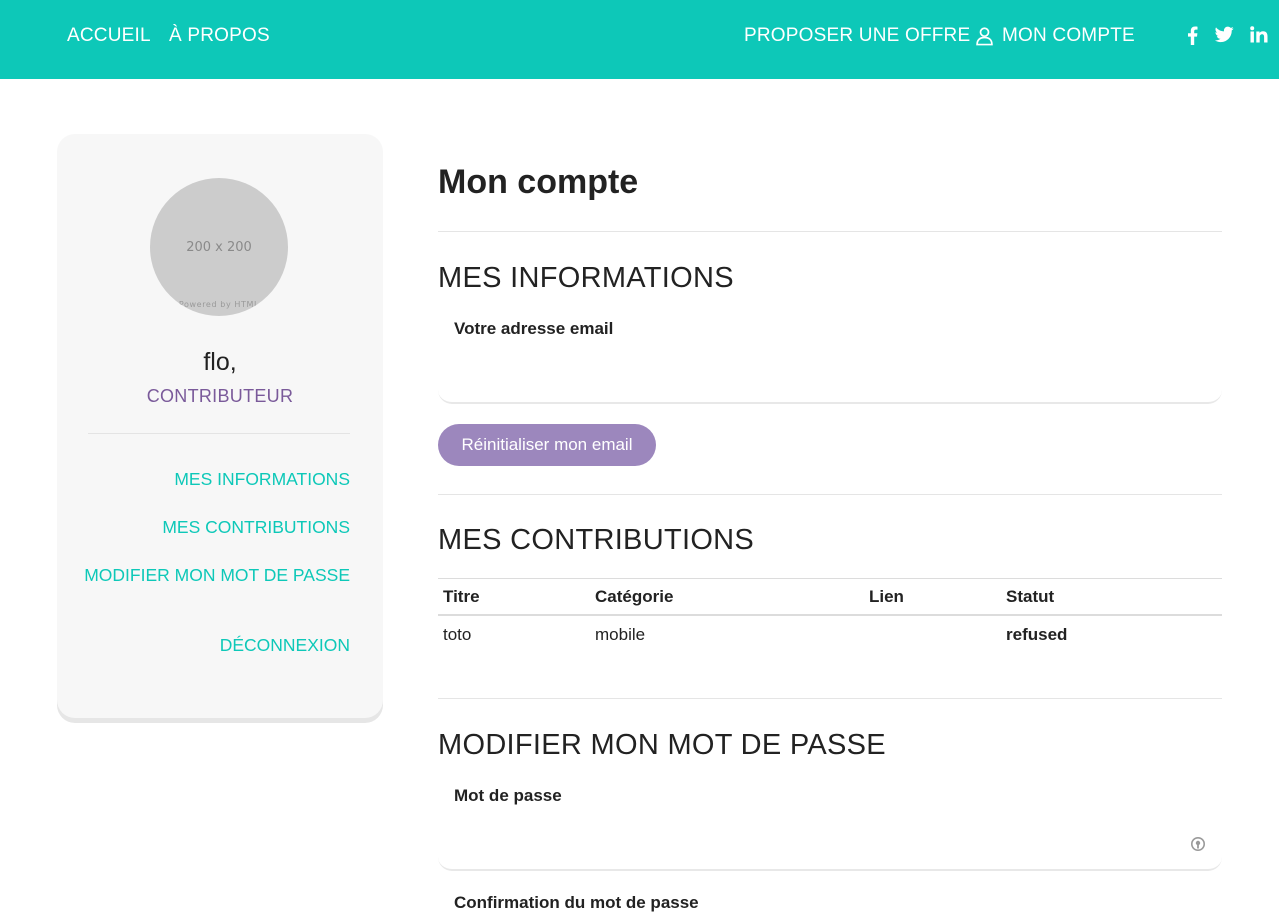  What do you see at coordinates (830, 381) in the screenshot?
I see `email-field` at bounding box center [830, 381].